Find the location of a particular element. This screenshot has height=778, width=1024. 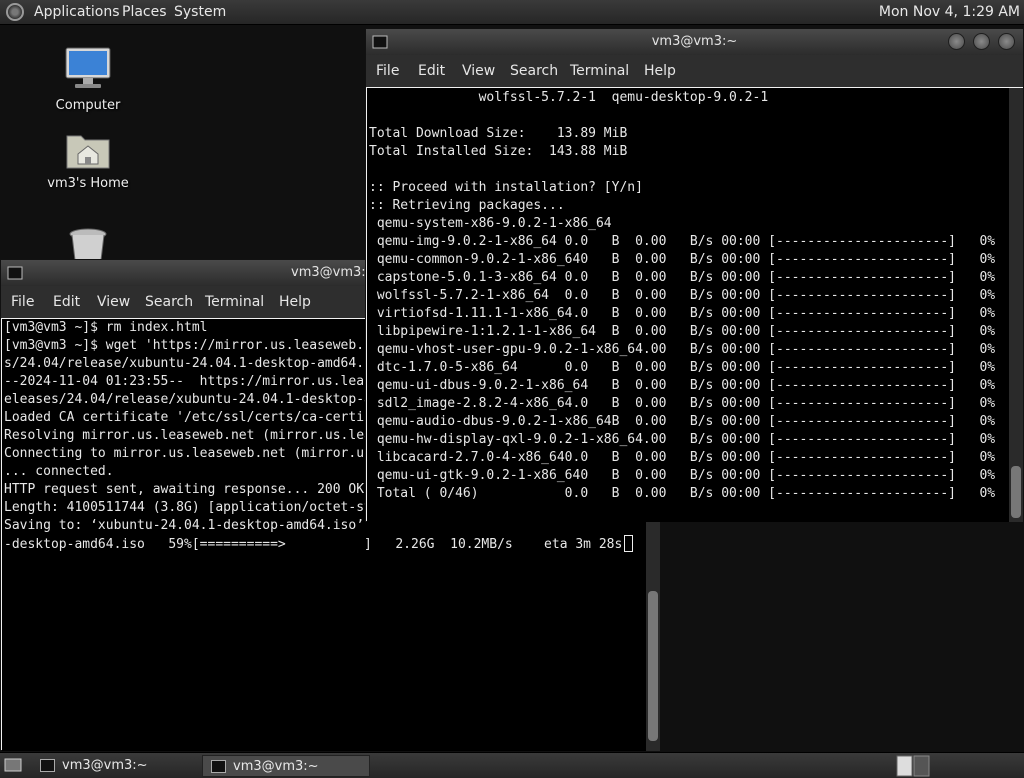

text-cursor is located at coordinates (629, 543).